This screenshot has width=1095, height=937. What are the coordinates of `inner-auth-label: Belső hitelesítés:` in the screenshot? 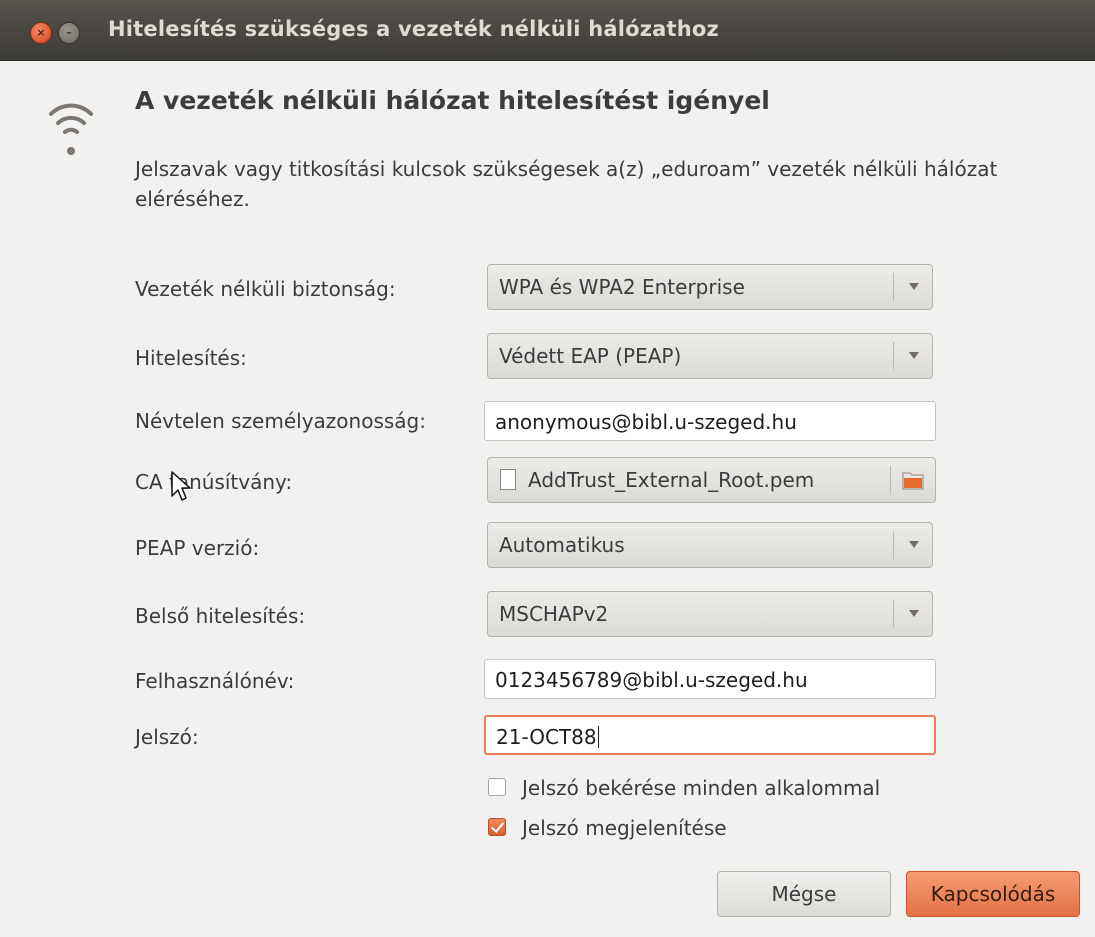 It's located at (220, 616).